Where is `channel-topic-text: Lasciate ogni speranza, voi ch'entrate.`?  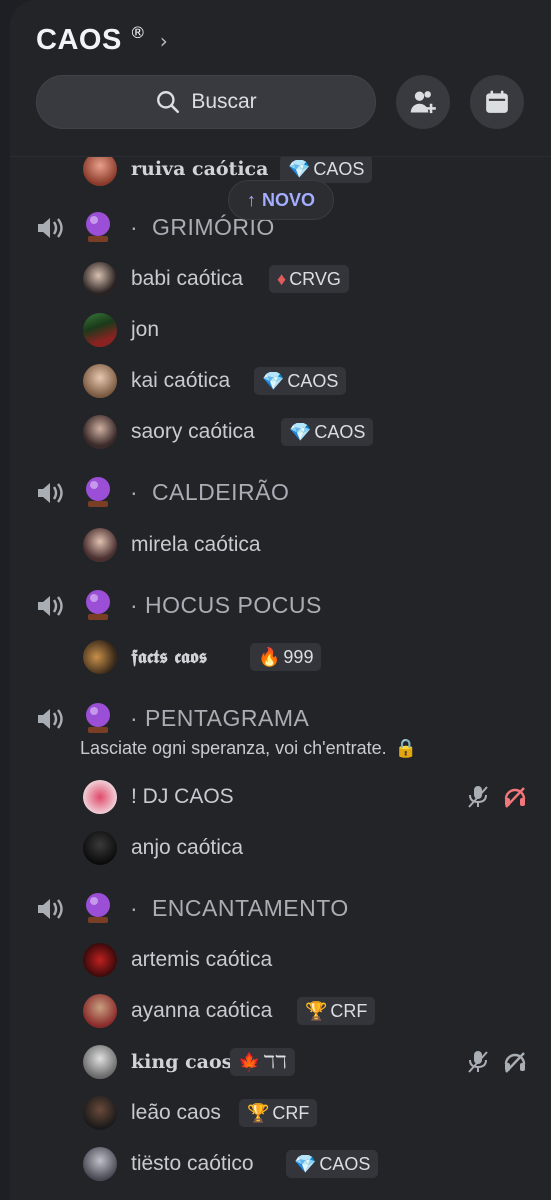 channel-topic-text: Lasciate ogni speranza, voi ch'entrate. is located at coordinates (233, 748).